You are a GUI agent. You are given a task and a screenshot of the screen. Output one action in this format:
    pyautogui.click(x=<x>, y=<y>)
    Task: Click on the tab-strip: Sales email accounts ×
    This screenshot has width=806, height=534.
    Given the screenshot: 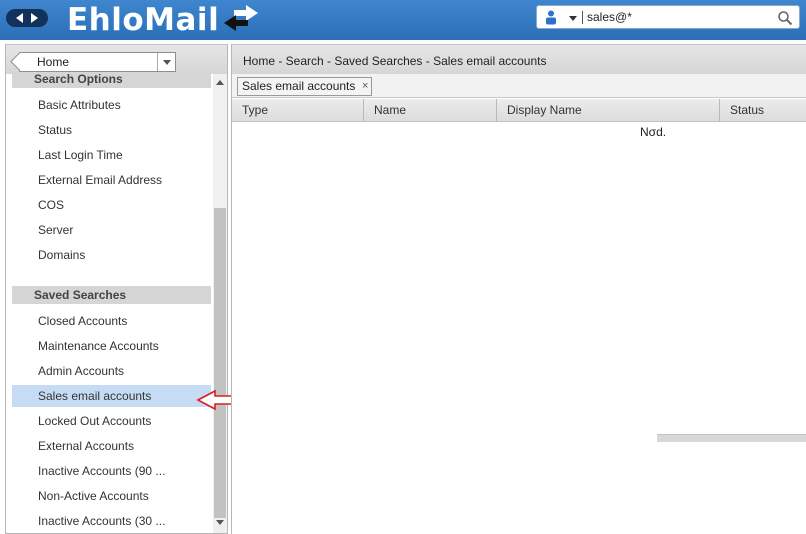 What is the action you would take?
    pyautogui.click(x=519, y=86)
    